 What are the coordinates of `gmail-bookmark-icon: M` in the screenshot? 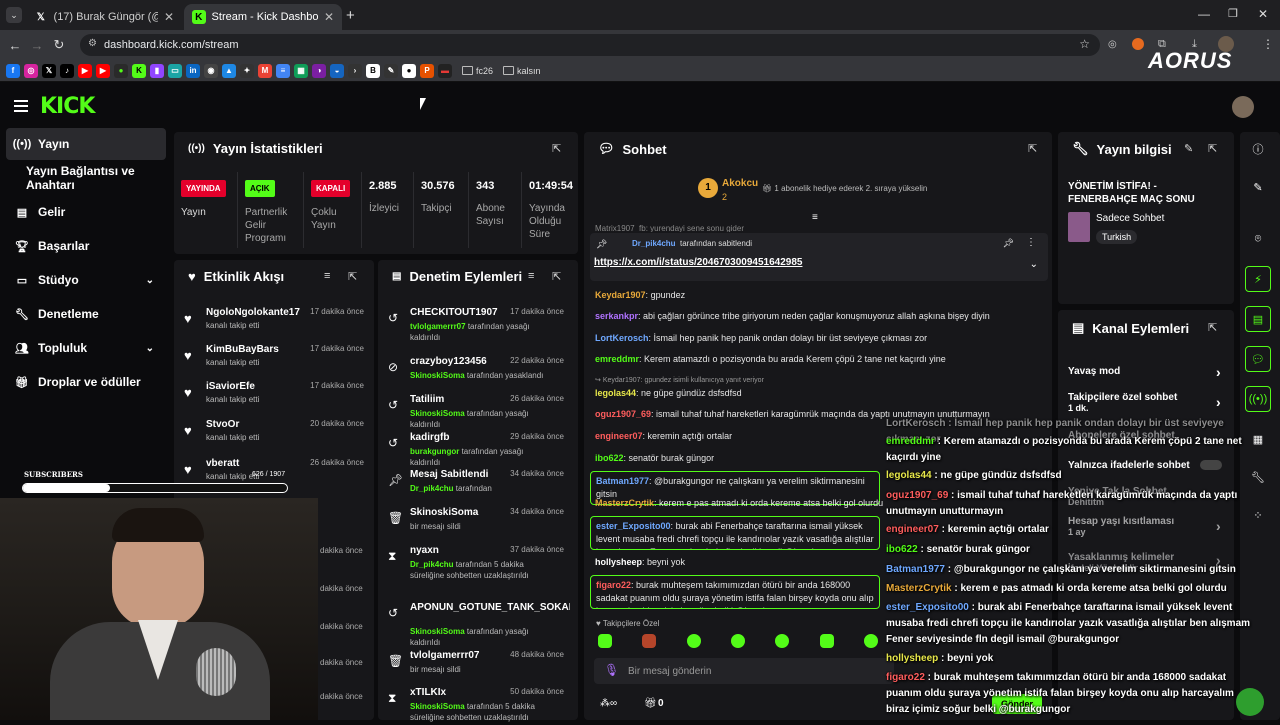 It's located at (265, 70).